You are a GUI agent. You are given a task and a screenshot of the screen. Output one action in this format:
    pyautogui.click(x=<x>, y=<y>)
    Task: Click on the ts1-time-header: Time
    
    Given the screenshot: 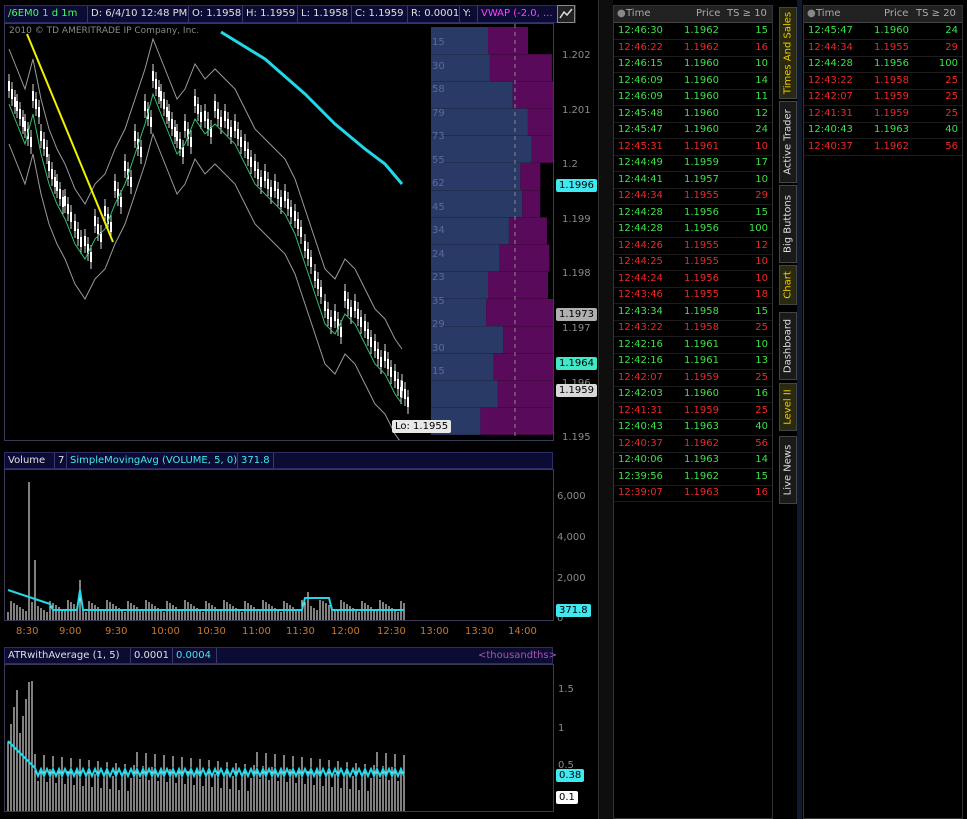 What is the action you would take?
    pyautogui.click(x=638, y=13)
    